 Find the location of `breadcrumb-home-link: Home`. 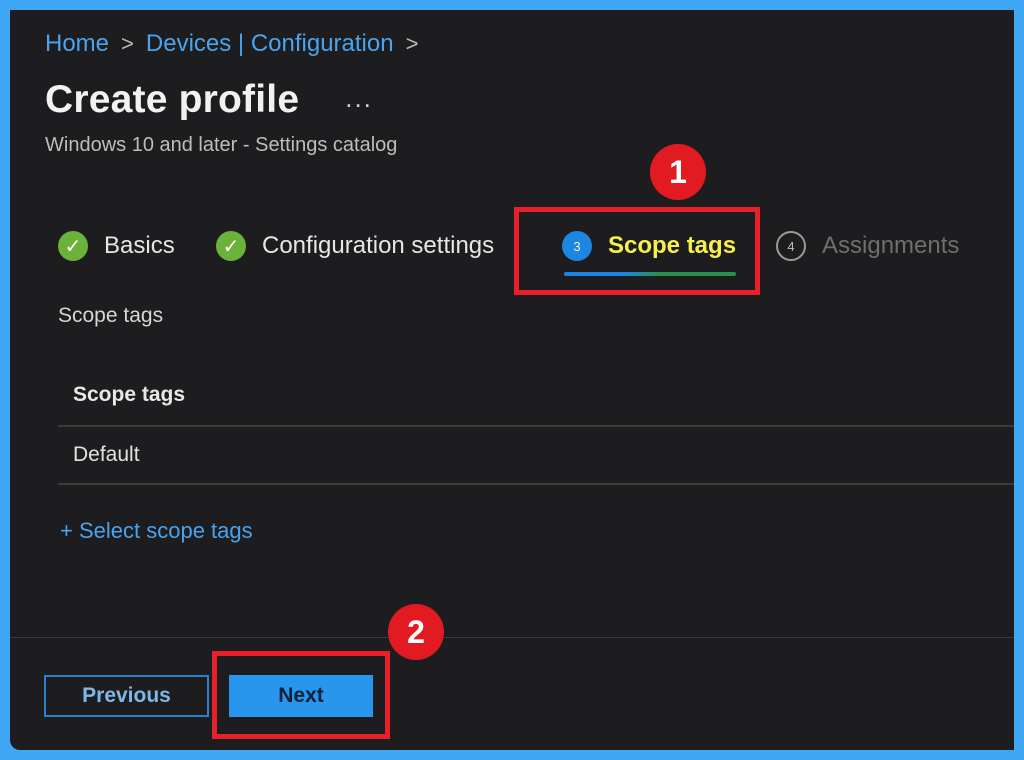

breadcrumb-home-link: Home is located at coordinates (77, 44).